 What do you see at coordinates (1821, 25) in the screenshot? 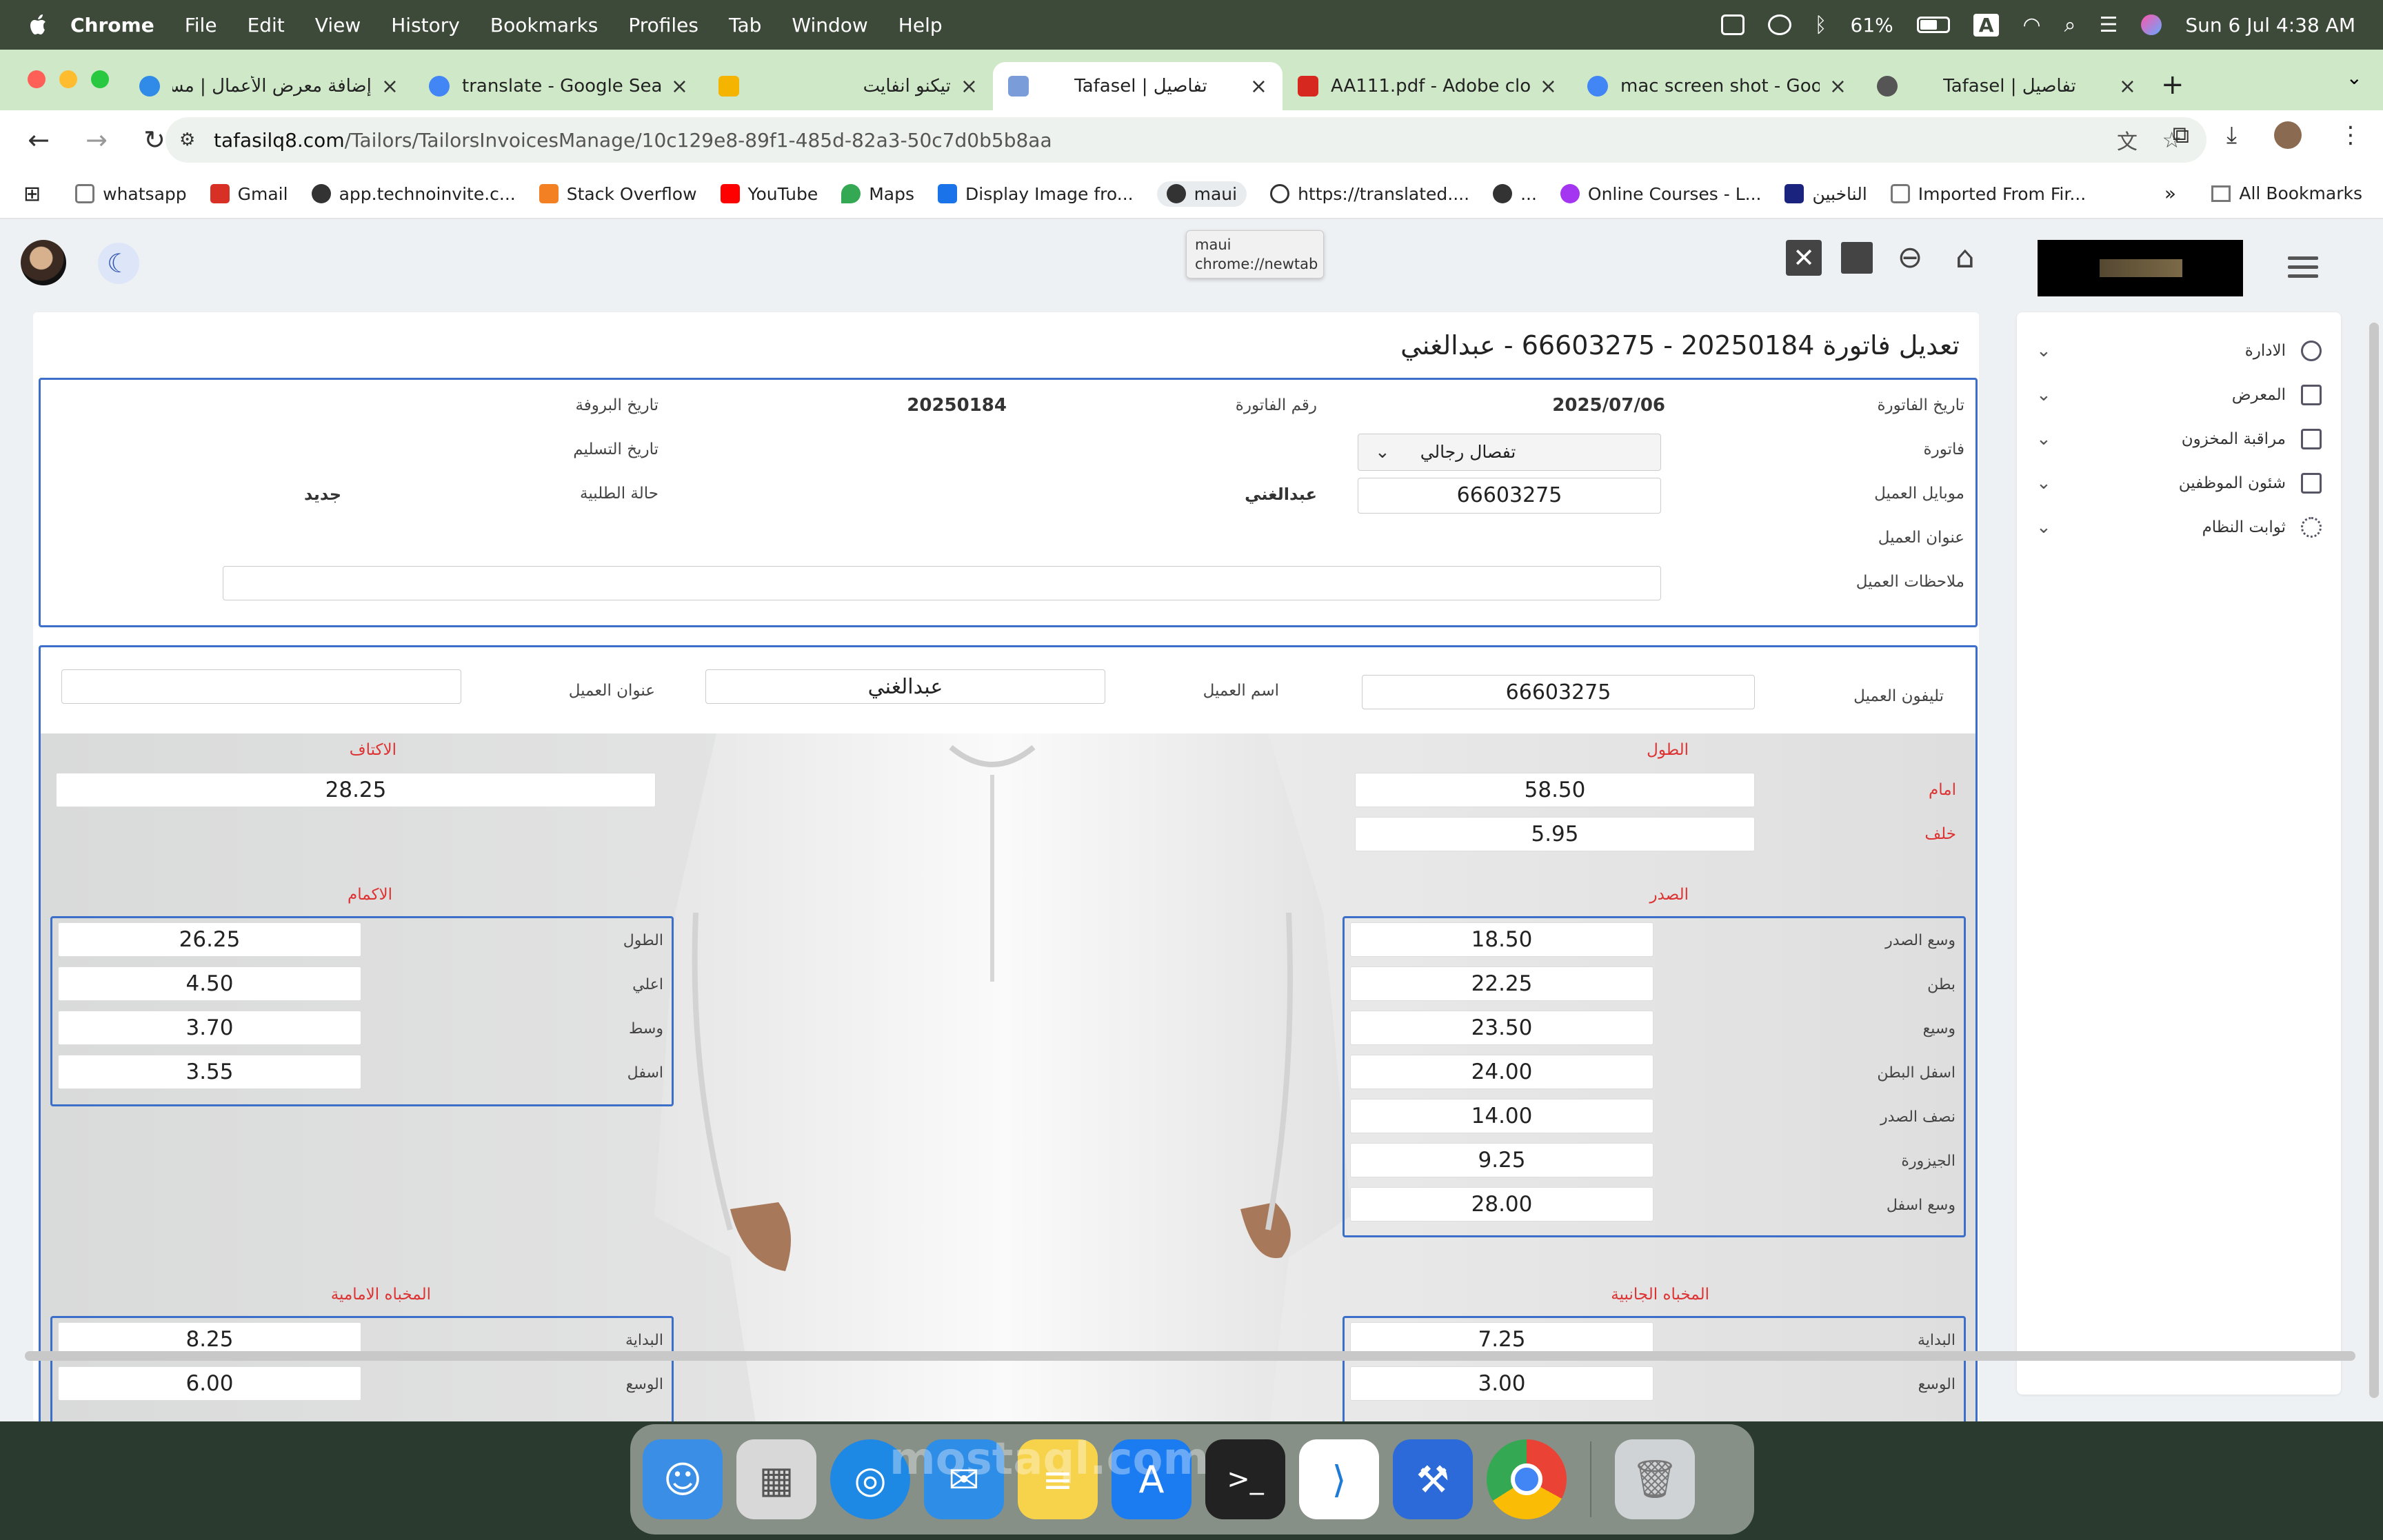
I see `bluetooth-icon: ᛒ` at bounding box center [1821, 25].